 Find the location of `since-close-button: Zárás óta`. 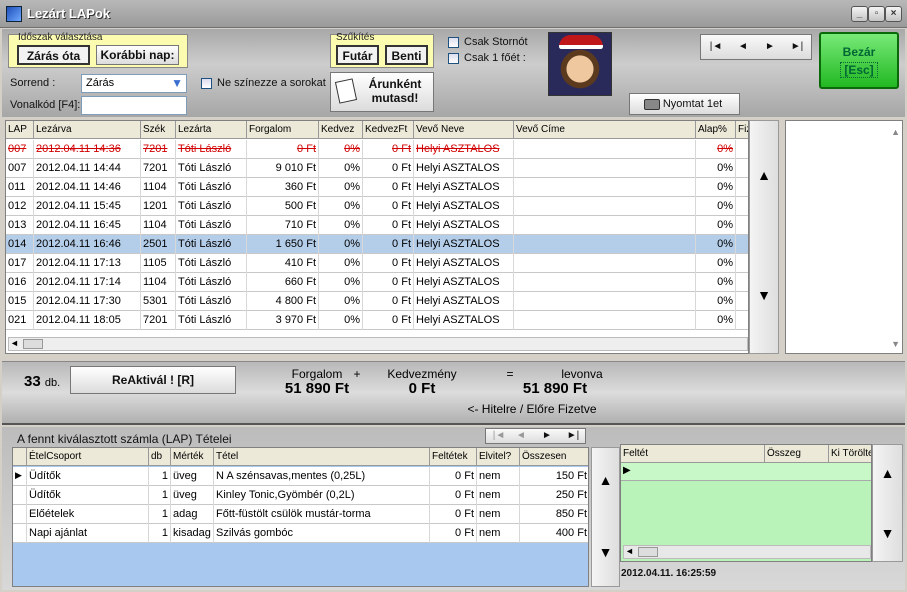

since-close-button: Zárás óta is located at coordinates (53, 55).